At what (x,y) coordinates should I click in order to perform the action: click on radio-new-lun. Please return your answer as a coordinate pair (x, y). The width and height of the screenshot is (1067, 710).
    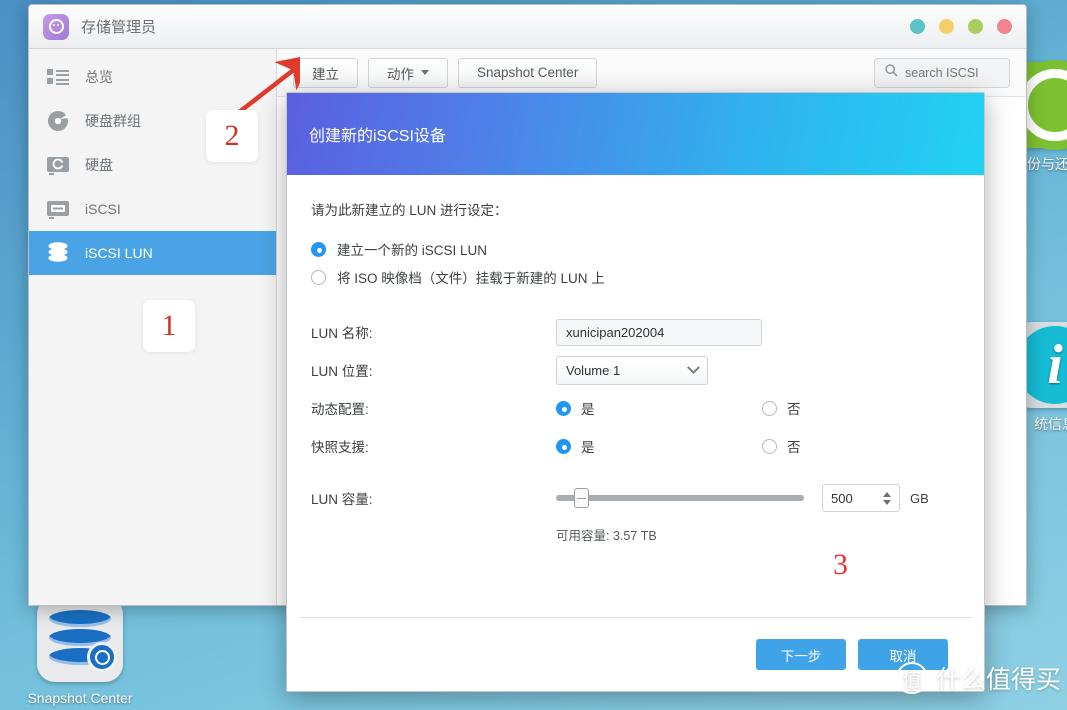
    Looking at the image, I should click on (318, 249).